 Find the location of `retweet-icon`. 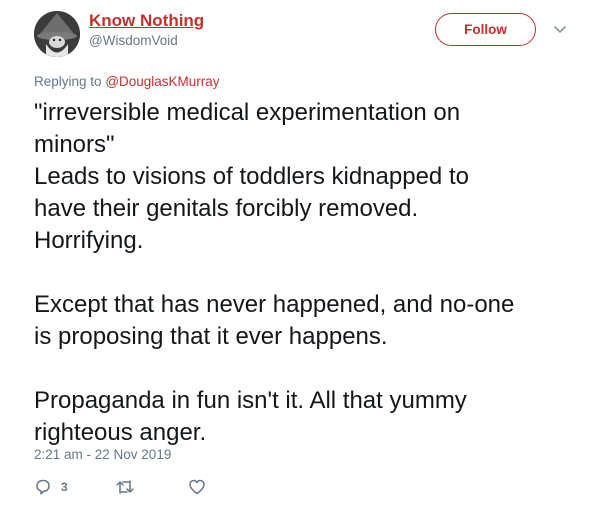

retweet-icon is located at coordinates (125, 487).